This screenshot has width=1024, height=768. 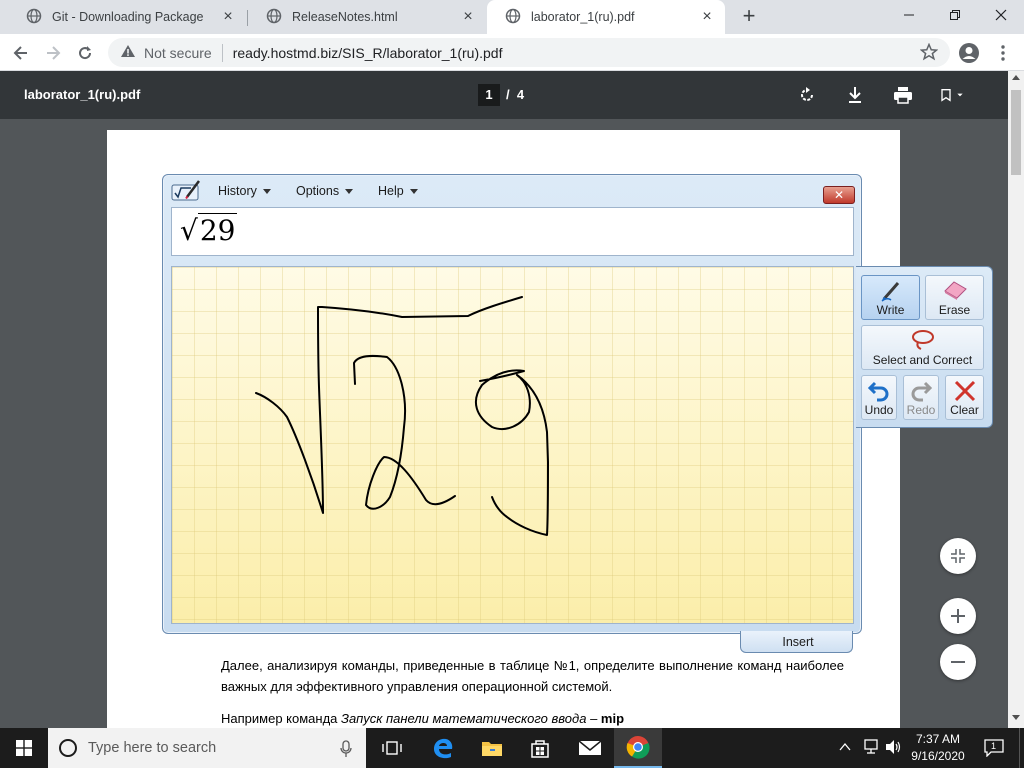 I want to click on pen-icon, so click(x=890, y=291).